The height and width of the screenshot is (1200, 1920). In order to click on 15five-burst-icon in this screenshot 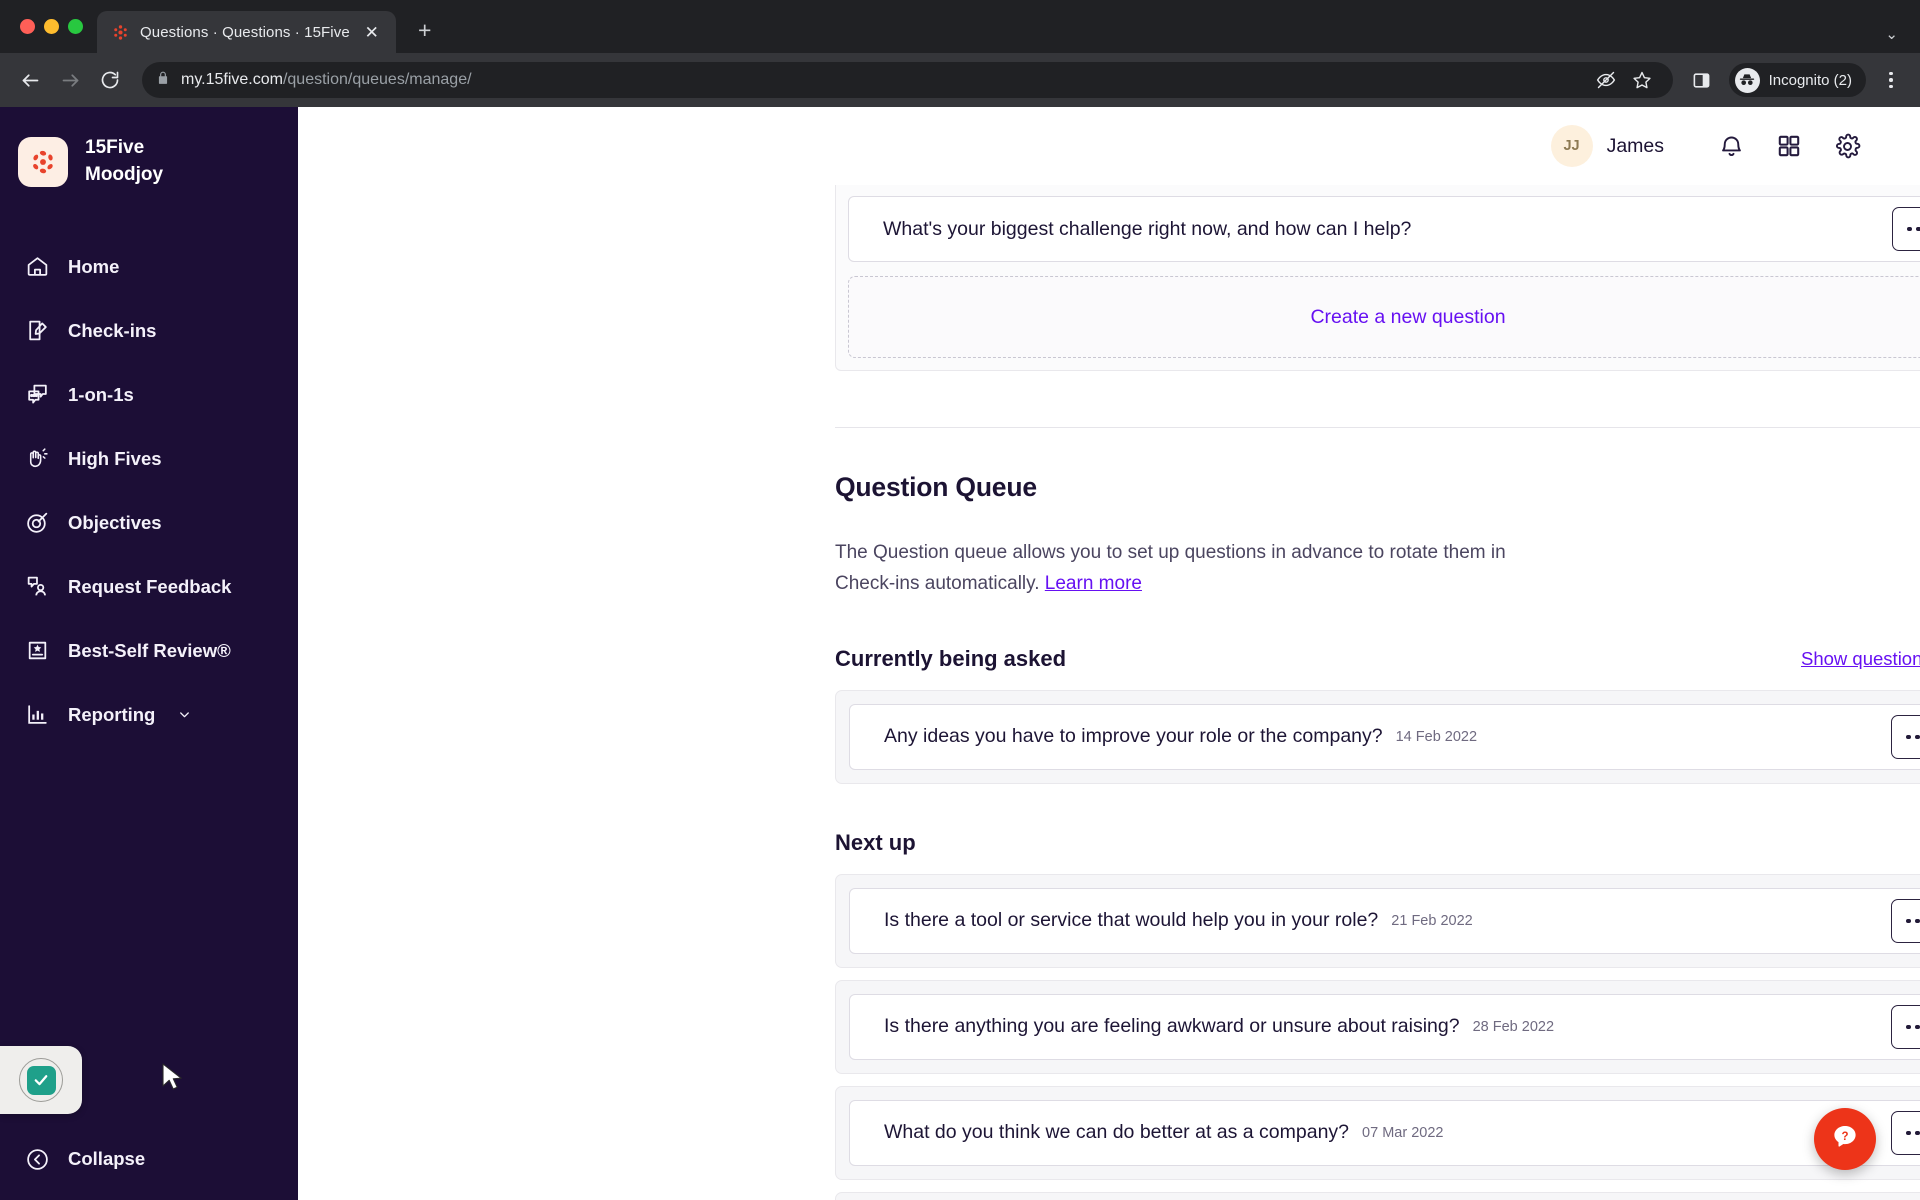, I will do `click(120, 32)`.